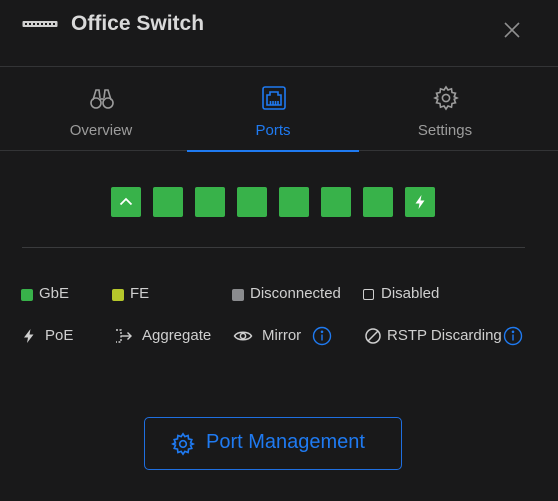 The width and height of the screenshot is (558, 501). Describe the element at coordinates (177, 335) in the screenshot. I see `legend-aggregate-label: Aggregate` at that location.